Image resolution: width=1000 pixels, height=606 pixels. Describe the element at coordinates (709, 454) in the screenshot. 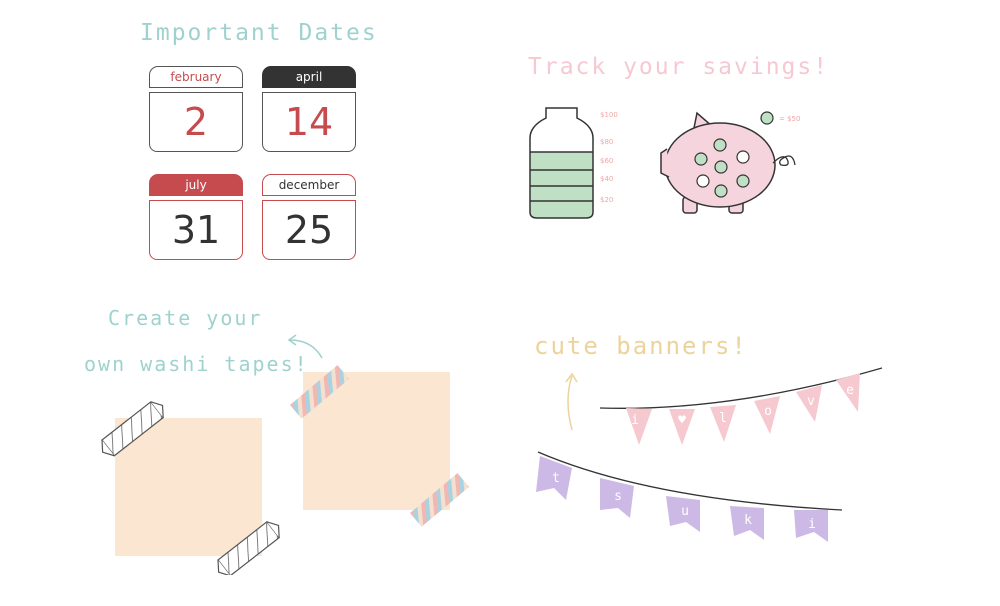

I see `banners-illustration: i ♥ l o v e t s u k i` at that location.